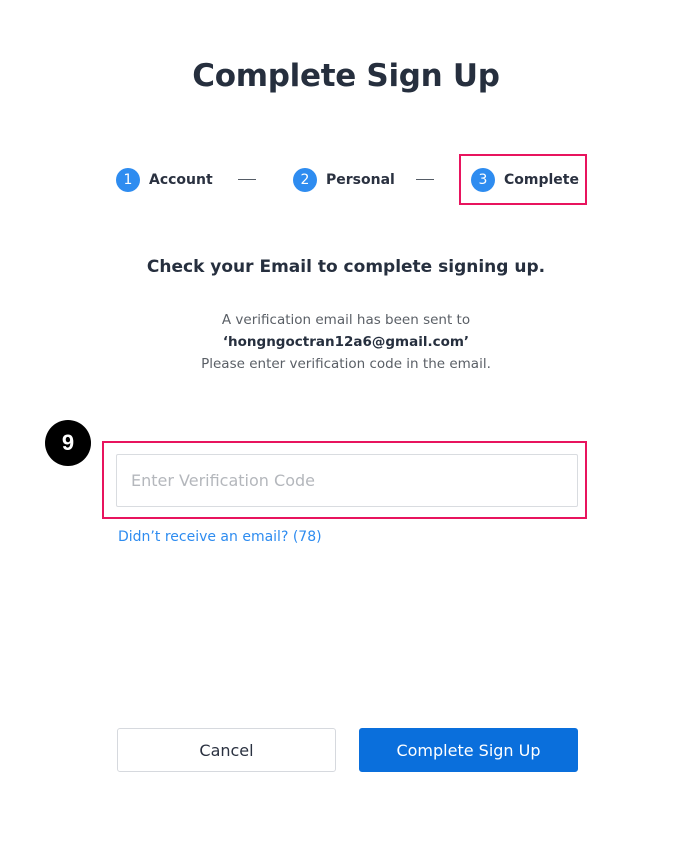 The image size is (692, 842). I want to click on complete-sign-up-button: Complete Sign Up, so click(468, 750).